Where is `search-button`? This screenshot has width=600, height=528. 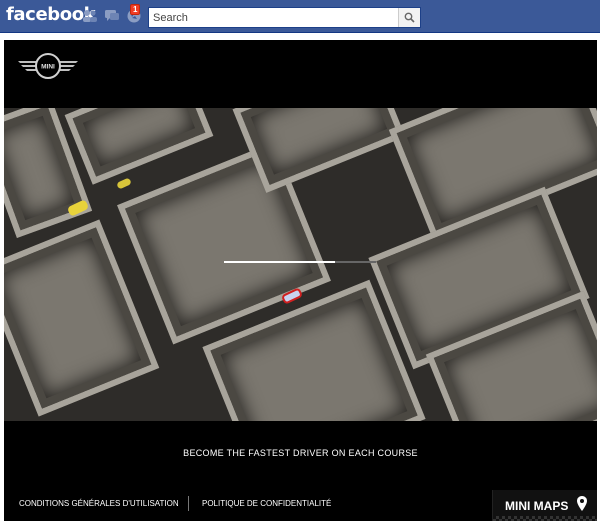 search-button is located at coordinates (409, 17).